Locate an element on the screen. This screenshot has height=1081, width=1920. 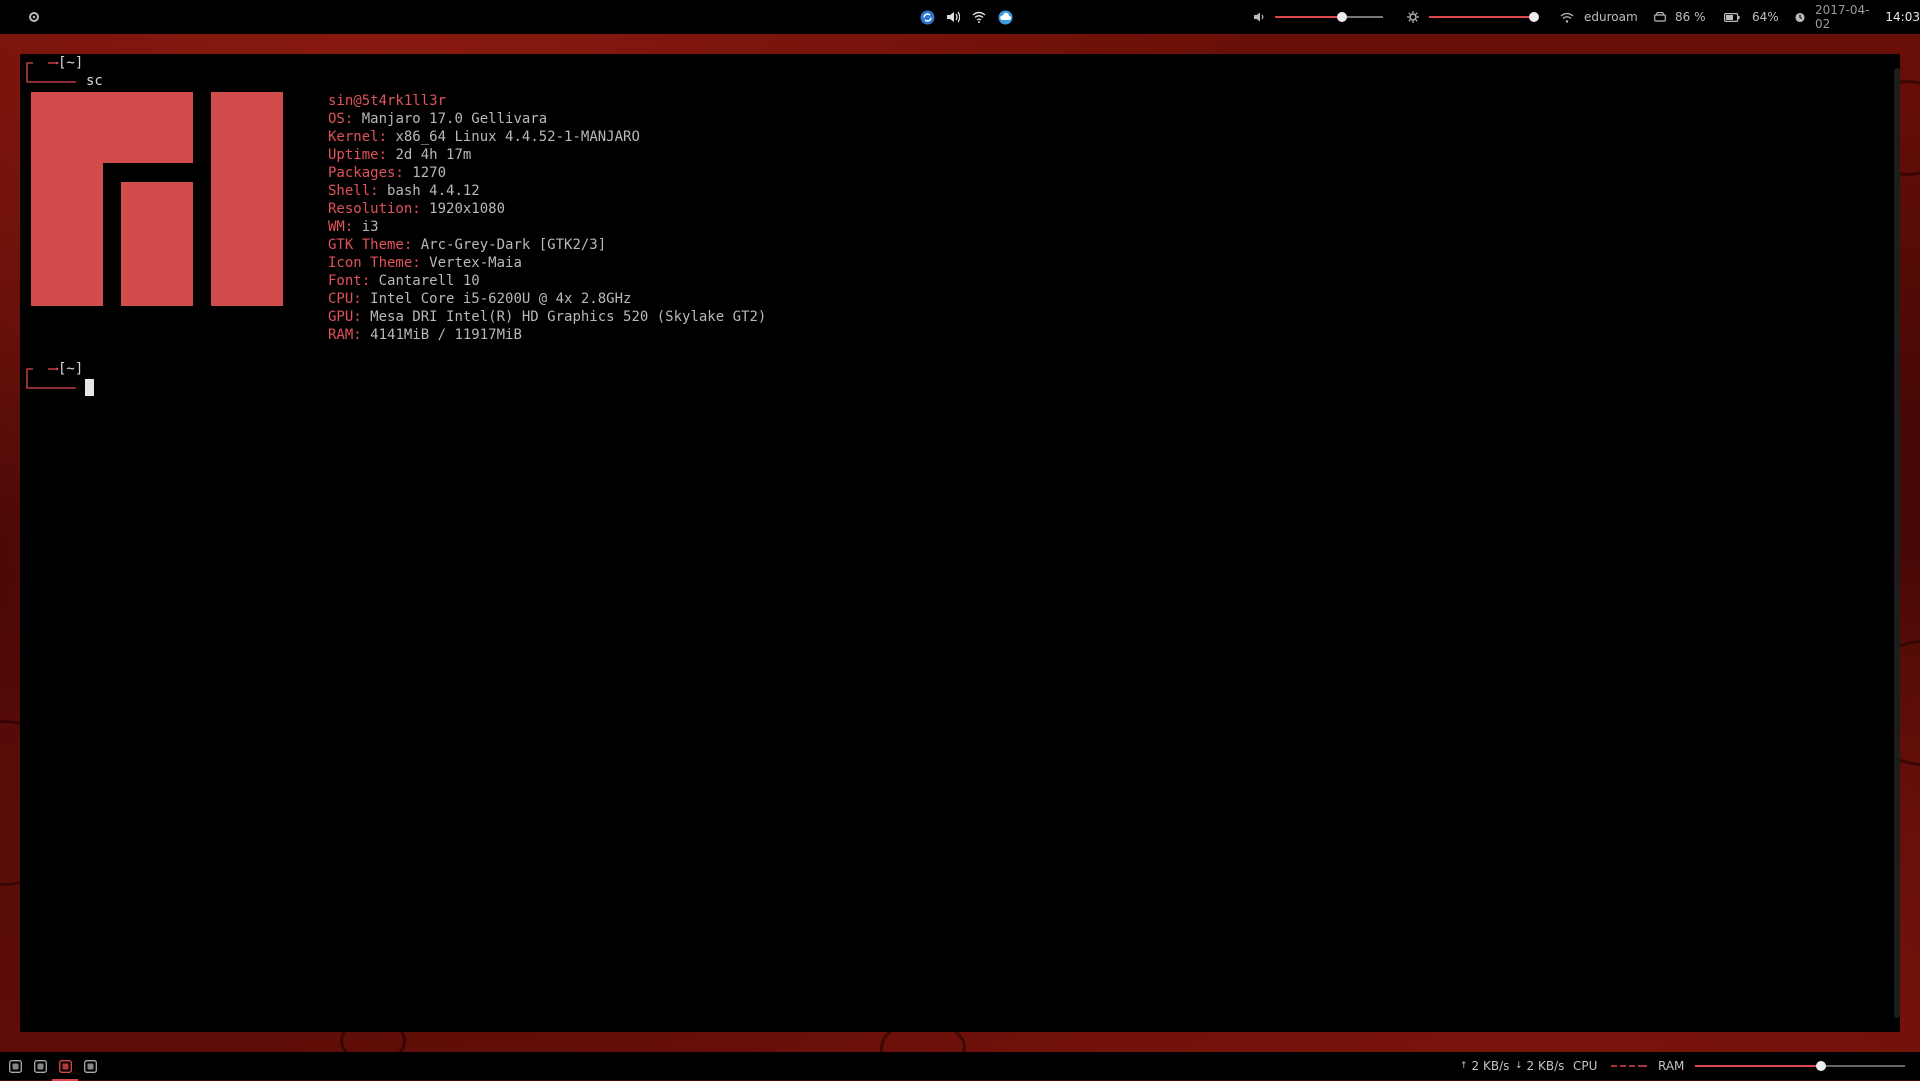
arrow-up-icon: ↑ is located at coordinates (1464, 1066).